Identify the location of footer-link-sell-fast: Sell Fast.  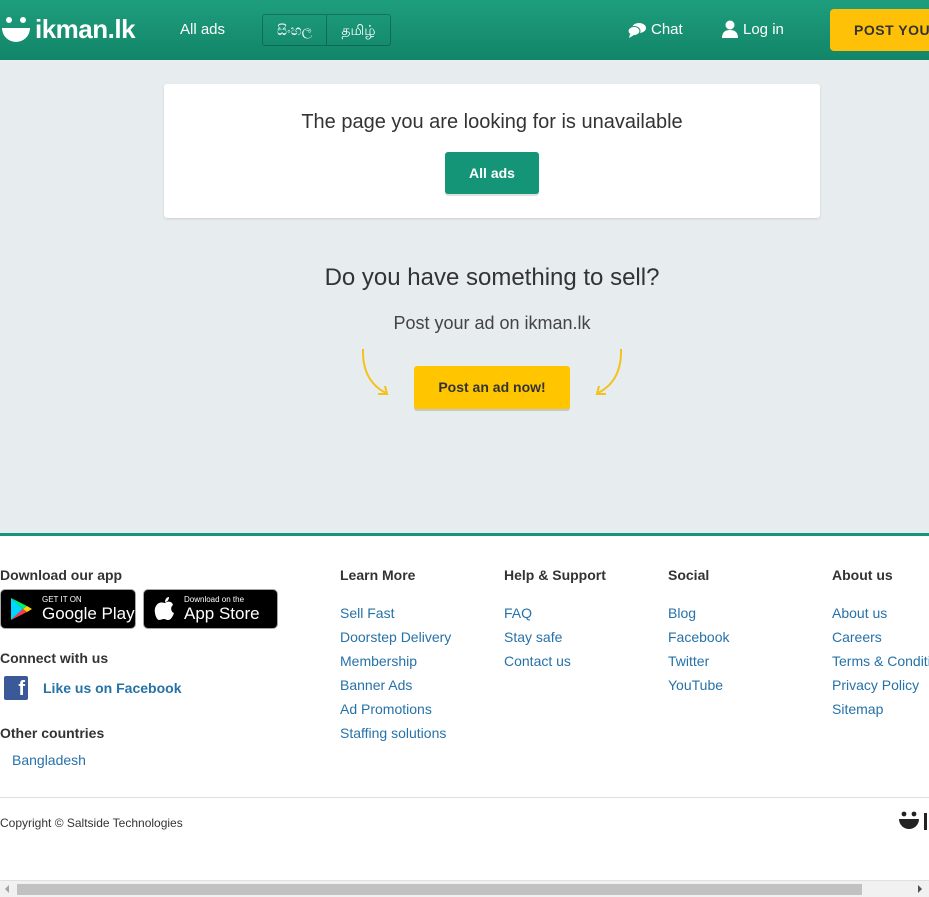
(367, 613).